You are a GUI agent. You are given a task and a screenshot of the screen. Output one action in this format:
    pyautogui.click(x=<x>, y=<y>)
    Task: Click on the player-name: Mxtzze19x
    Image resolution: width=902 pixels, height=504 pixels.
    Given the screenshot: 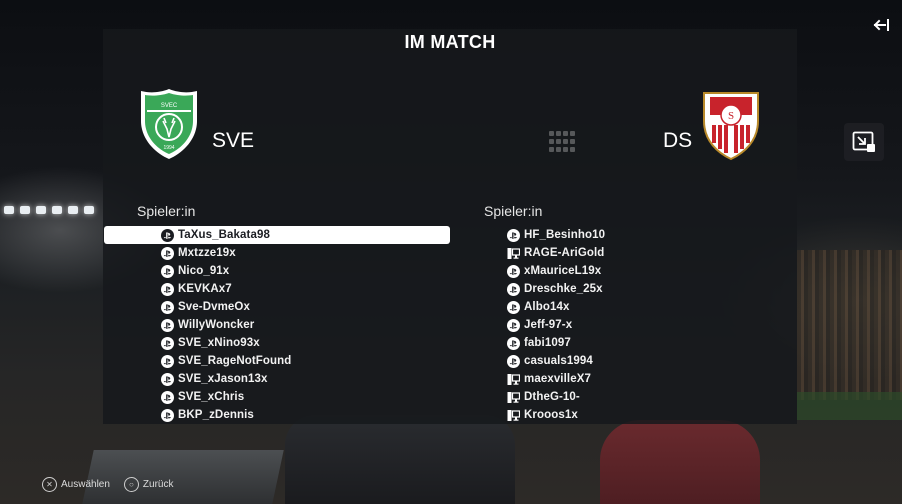 What is the action you would take?
    pyautogui.click(x=207, y=253)
    